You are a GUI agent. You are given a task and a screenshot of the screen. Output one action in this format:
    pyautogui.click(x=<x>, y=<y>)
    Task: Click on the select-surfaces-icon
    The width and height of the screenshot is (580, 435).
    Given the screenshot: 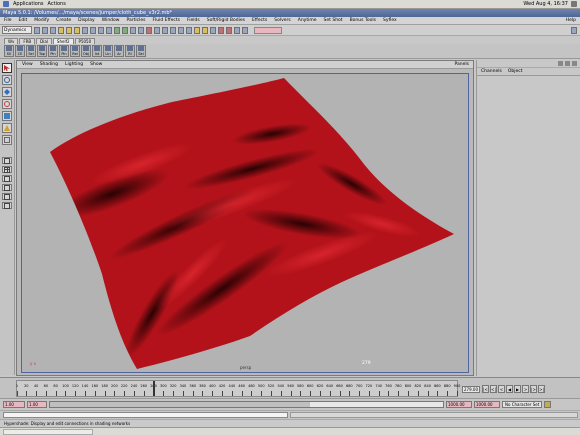 What is the action you would take?
    pyautogui.click(x=109, y=30)
    